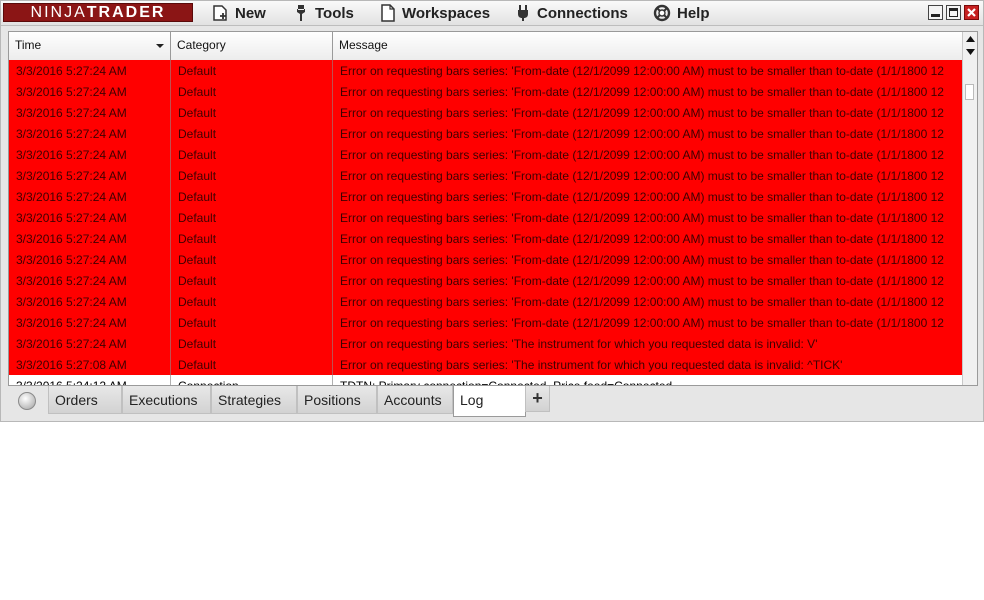 This screenshot has height=600, width=984. I want to click on window-controls, so click(953, 12).